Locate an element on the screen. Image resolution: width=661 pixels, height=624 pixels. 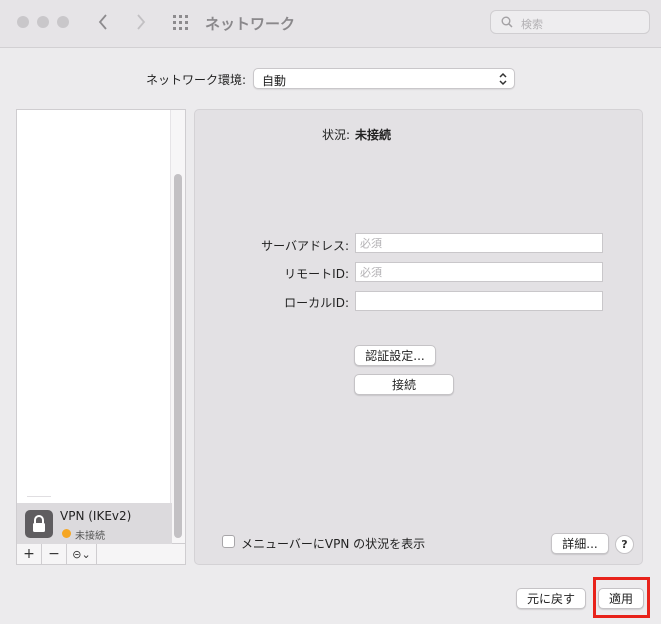
location-value: 自動 is located at coordinates (274, 81).